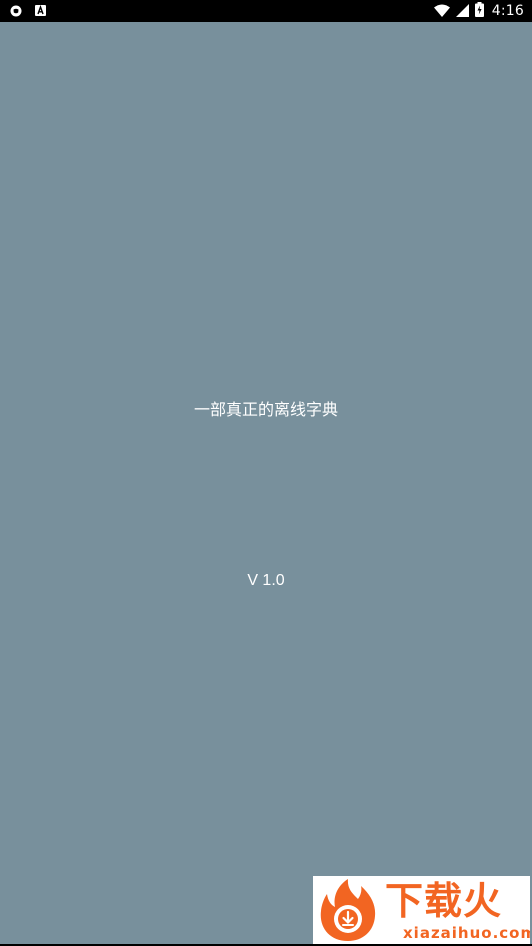 The width and height of the screenshot is (532, 946). Describe the element at coordinates (507, 11) in the screenshot. I see `status-time: 4:16` at that location.